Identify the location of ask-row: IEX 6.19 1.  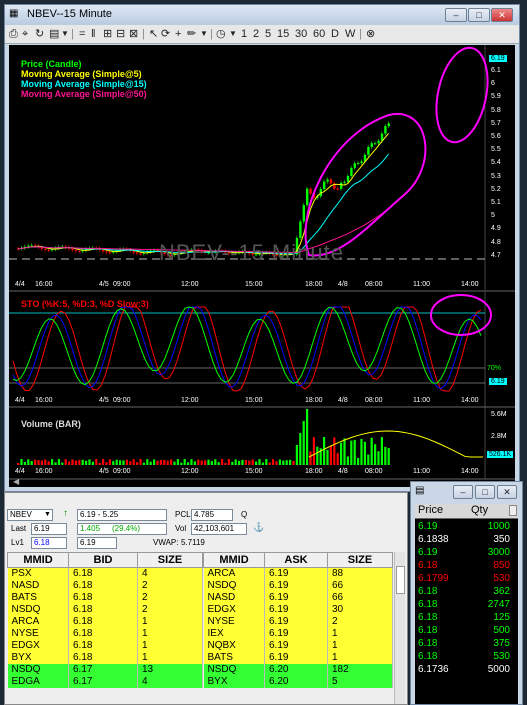
(298, 634).